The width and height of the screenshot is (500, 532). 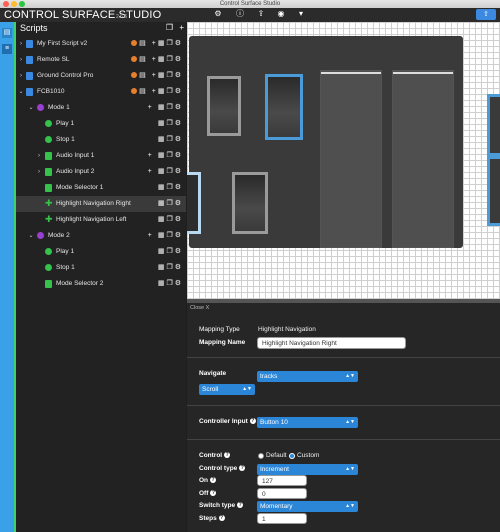 What do you see at coordinates (307, 469) in the screenshot?
I see `control-type-select: Increment ▲▼` at bounding box center [307, 469].